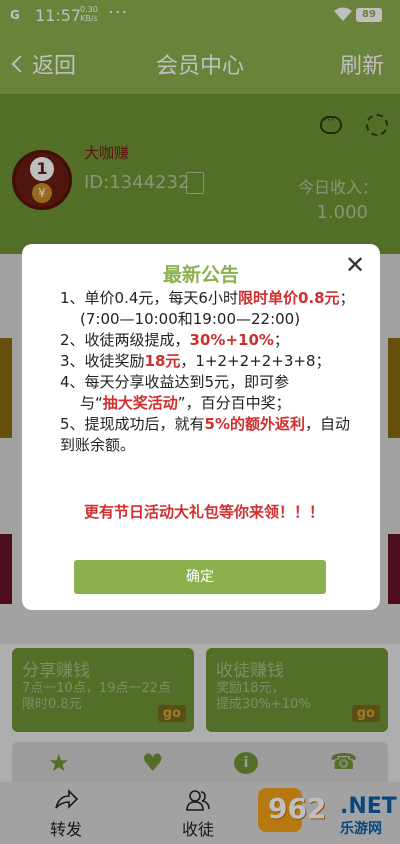 This screenshot has height=844, width=400. I want to click on announcement-item-3: 3、收徒奖励18元，1+2+2+2+3+8；, so click(210, 361).